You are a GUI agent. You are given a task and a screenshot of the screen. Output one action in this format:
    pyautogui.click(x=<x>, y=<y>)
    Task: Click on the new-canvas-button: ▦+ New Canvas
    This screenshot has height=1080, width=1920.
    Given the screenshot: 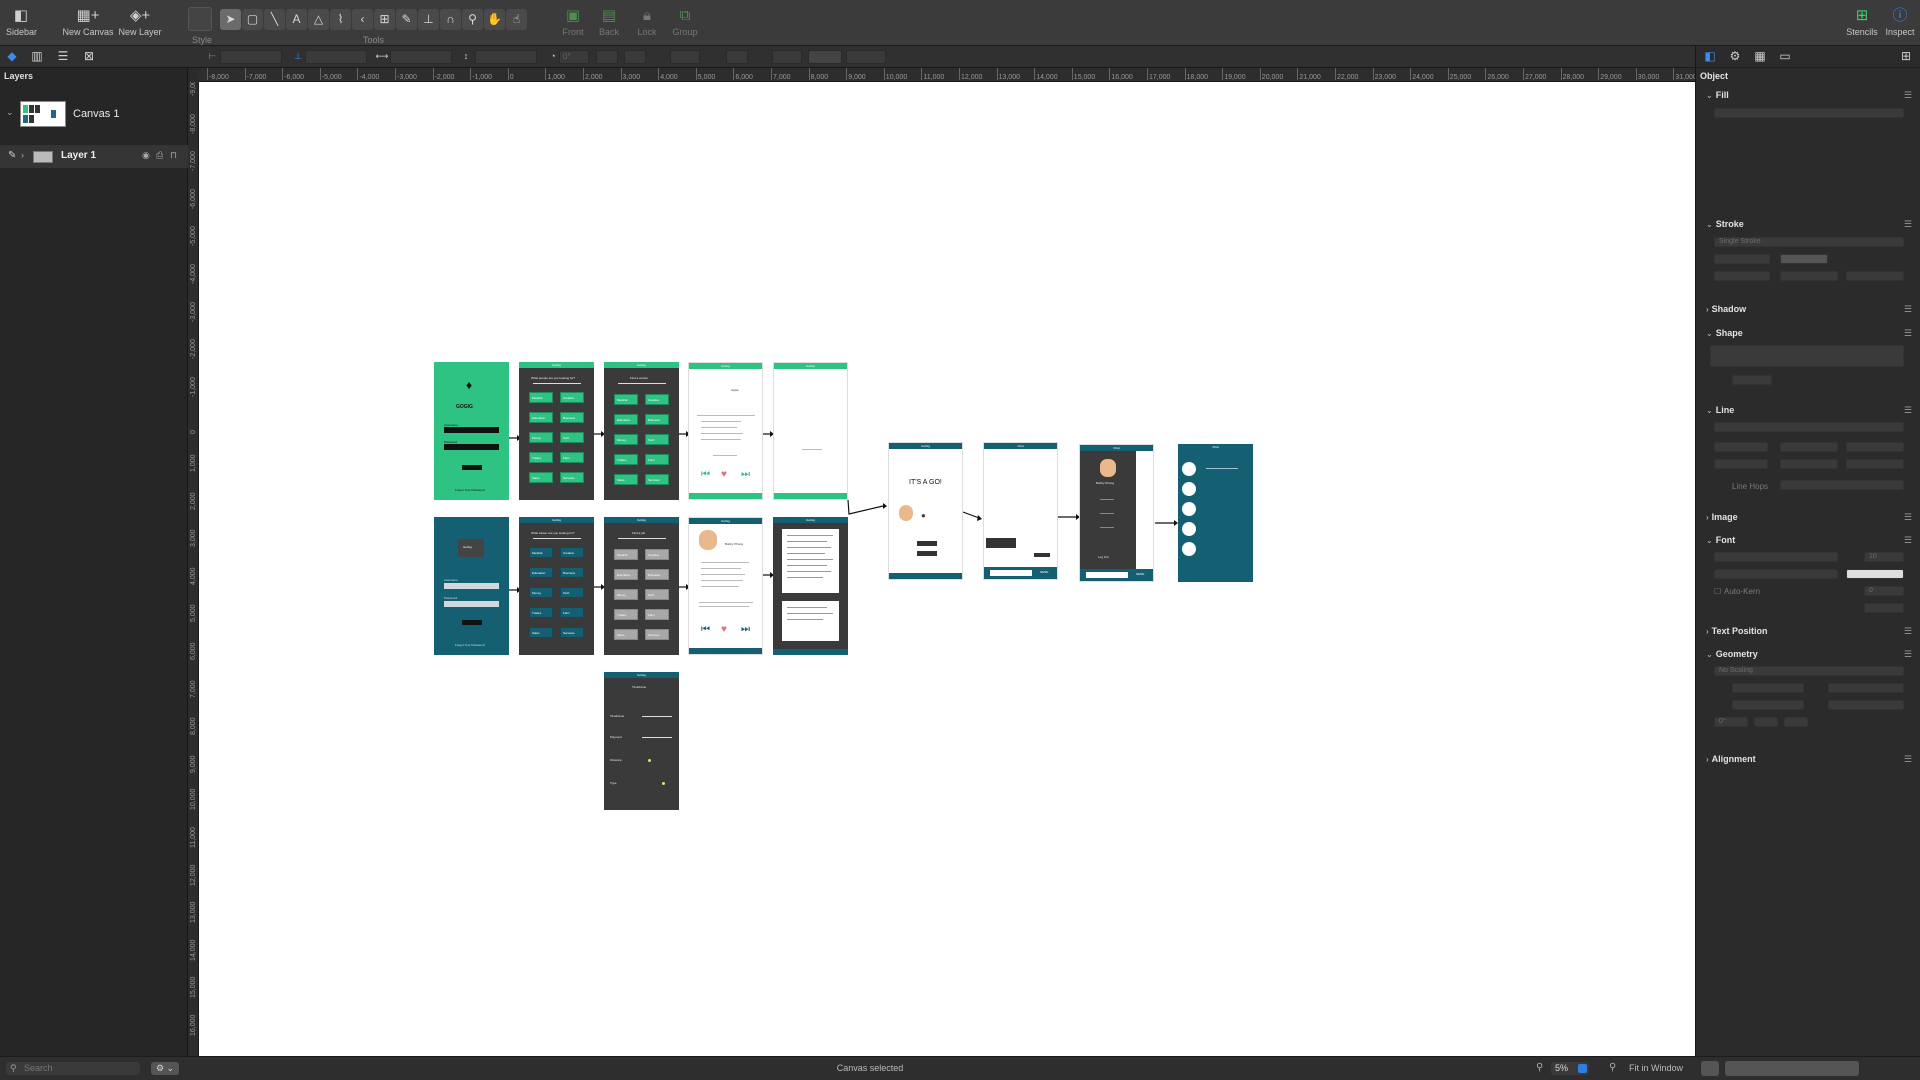 What is the action you would take?
    pyautogui.click(x=88, y=23)
    